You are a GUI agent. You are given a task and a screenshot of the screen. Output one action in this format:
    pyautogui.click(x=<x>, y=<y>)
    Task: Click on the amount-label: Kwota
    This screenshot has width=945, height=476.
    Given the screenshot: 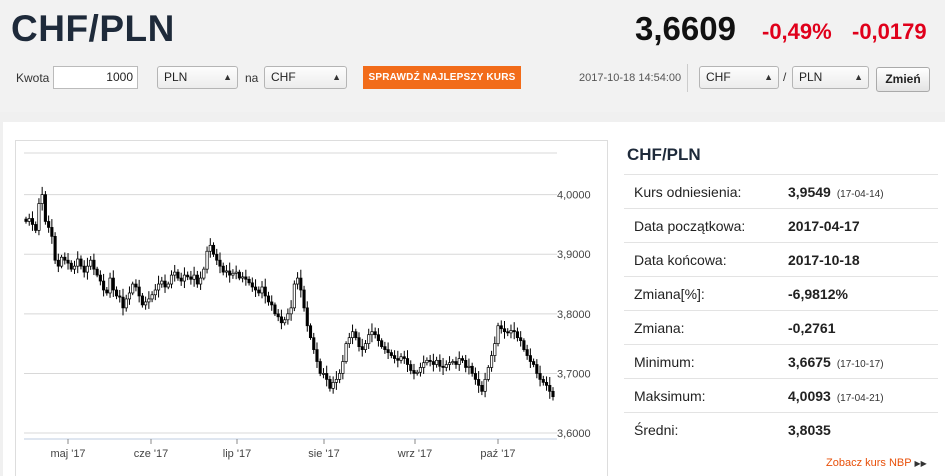 What is the action you would take?
    pyautogui.click(x=33, y=78)
    